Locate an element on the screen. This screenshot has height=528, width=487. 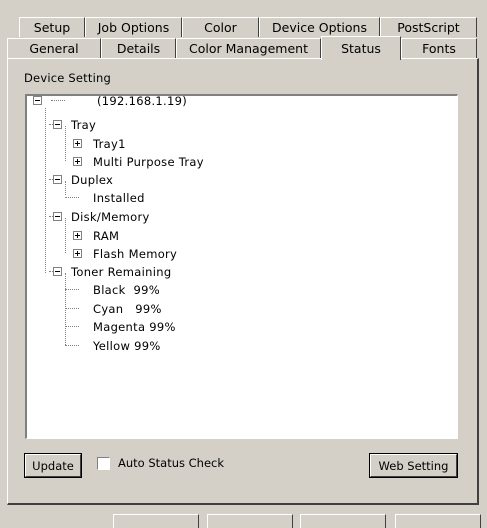
update-button: Update is located at coordinates (53, 465).